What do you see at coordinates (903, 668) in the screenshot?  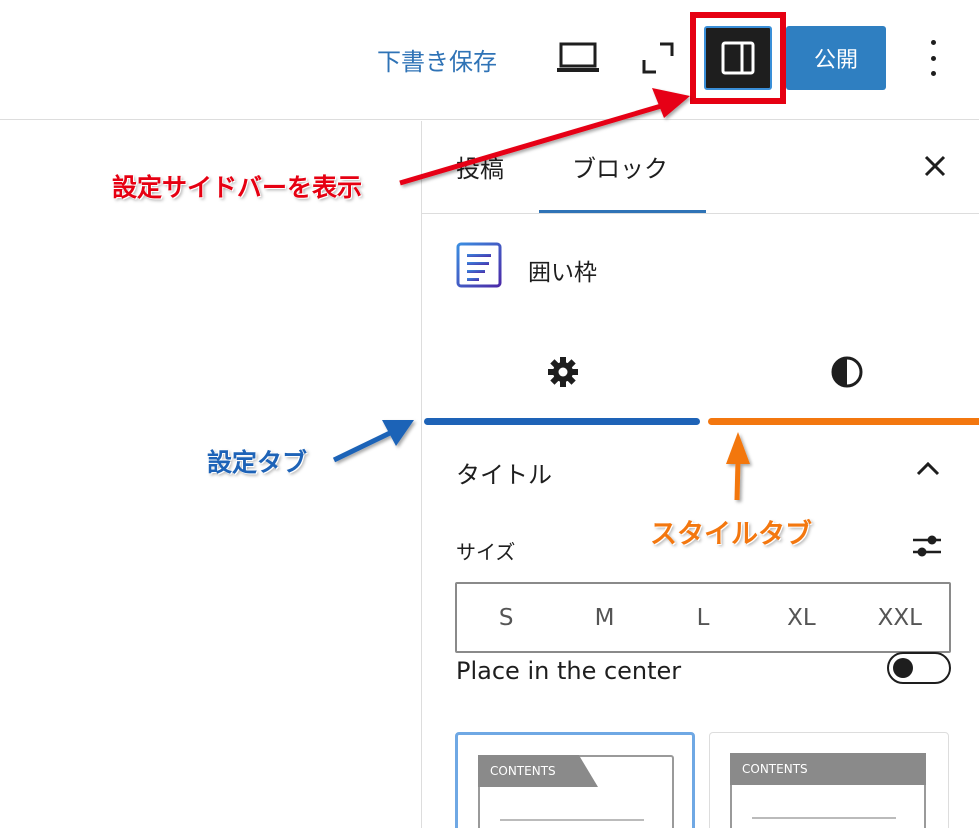 I see `toggle-knob` at bounding box center [903, 668].